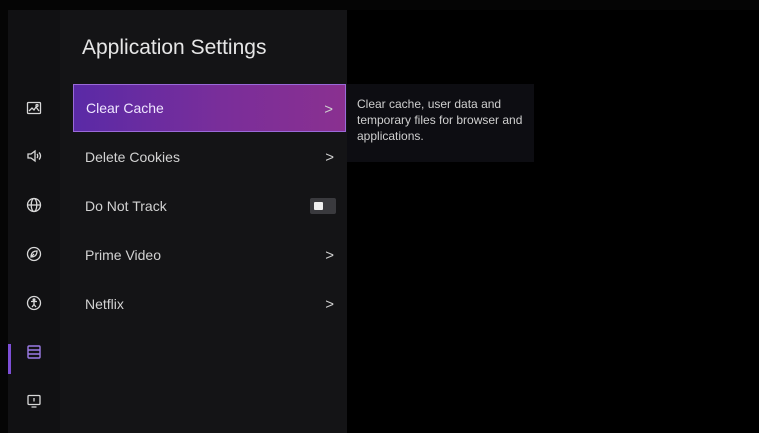 This screenshot has height=433, width=759. Describe the element at coordinates (104, 304) in the screenshot. I see `menu-item-label: Netflix` at that location.